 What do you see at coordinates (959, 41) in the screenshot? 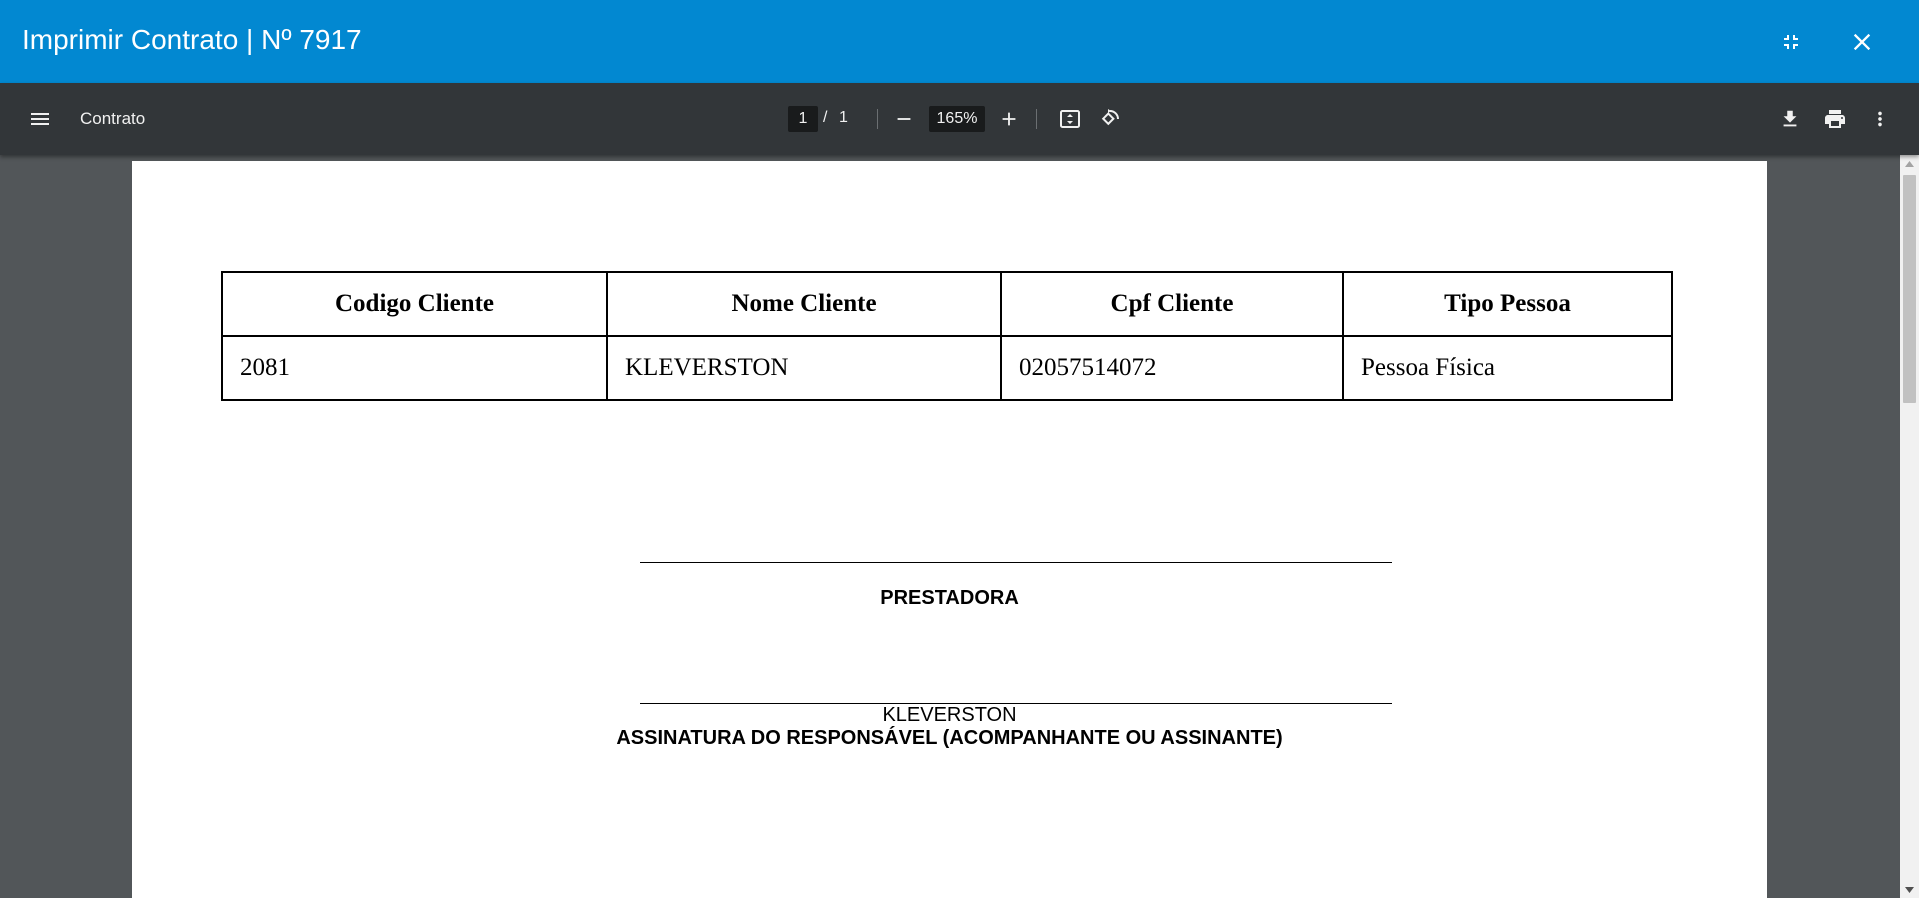
I see `modal-header: Imprimir Contrato | Nº 7917` at bounding box center [959, 41].